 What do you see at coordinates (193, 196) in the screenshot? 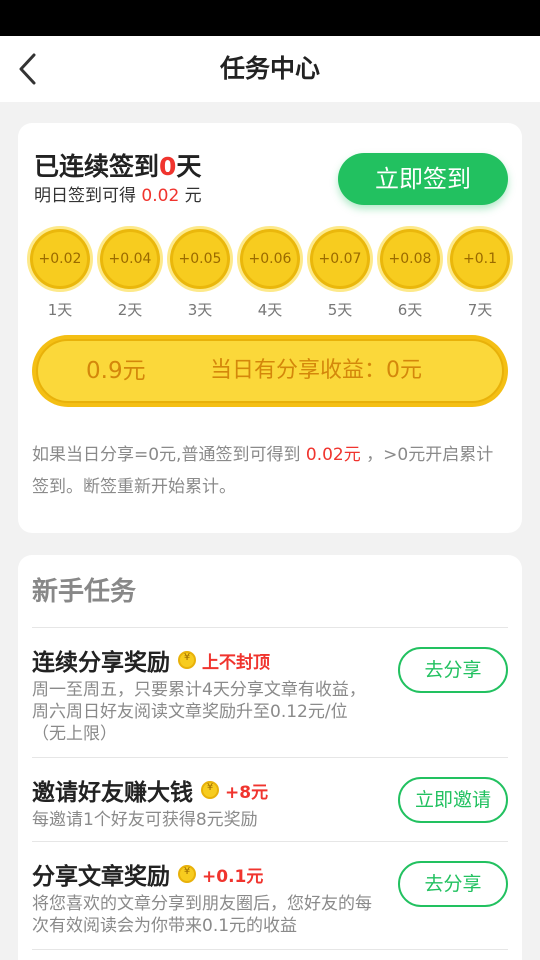
I see `tomorrow-suffix: 元` at bounding box center [193, 196].